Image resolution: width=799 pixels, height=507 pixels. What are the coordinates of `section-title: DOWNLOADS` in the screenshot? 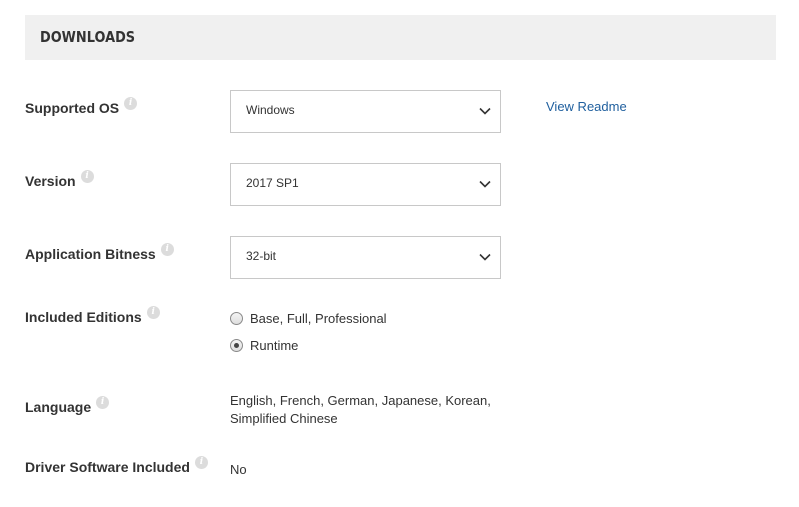 It's located at (88, 37).